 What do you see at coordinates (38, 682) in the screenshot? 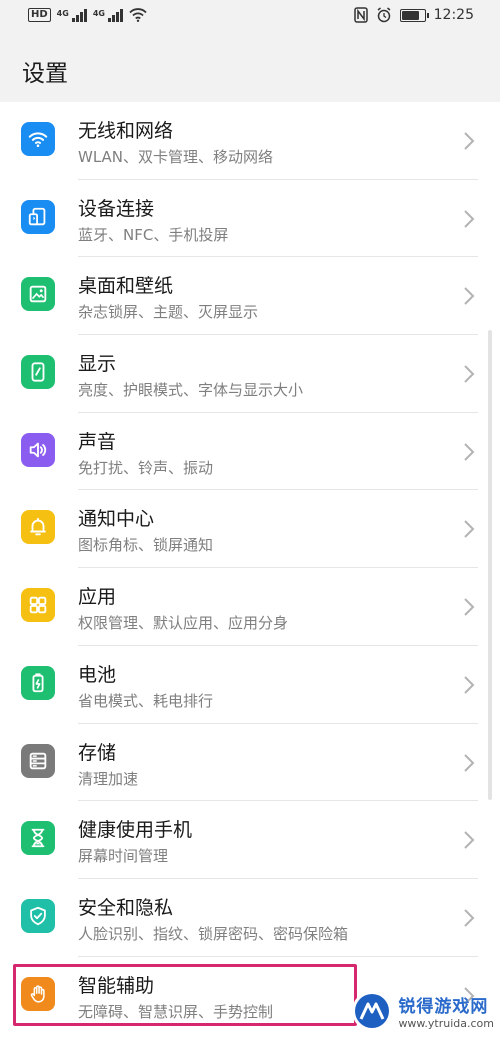
I see `battery-icon` at bounding box center [38, 682].